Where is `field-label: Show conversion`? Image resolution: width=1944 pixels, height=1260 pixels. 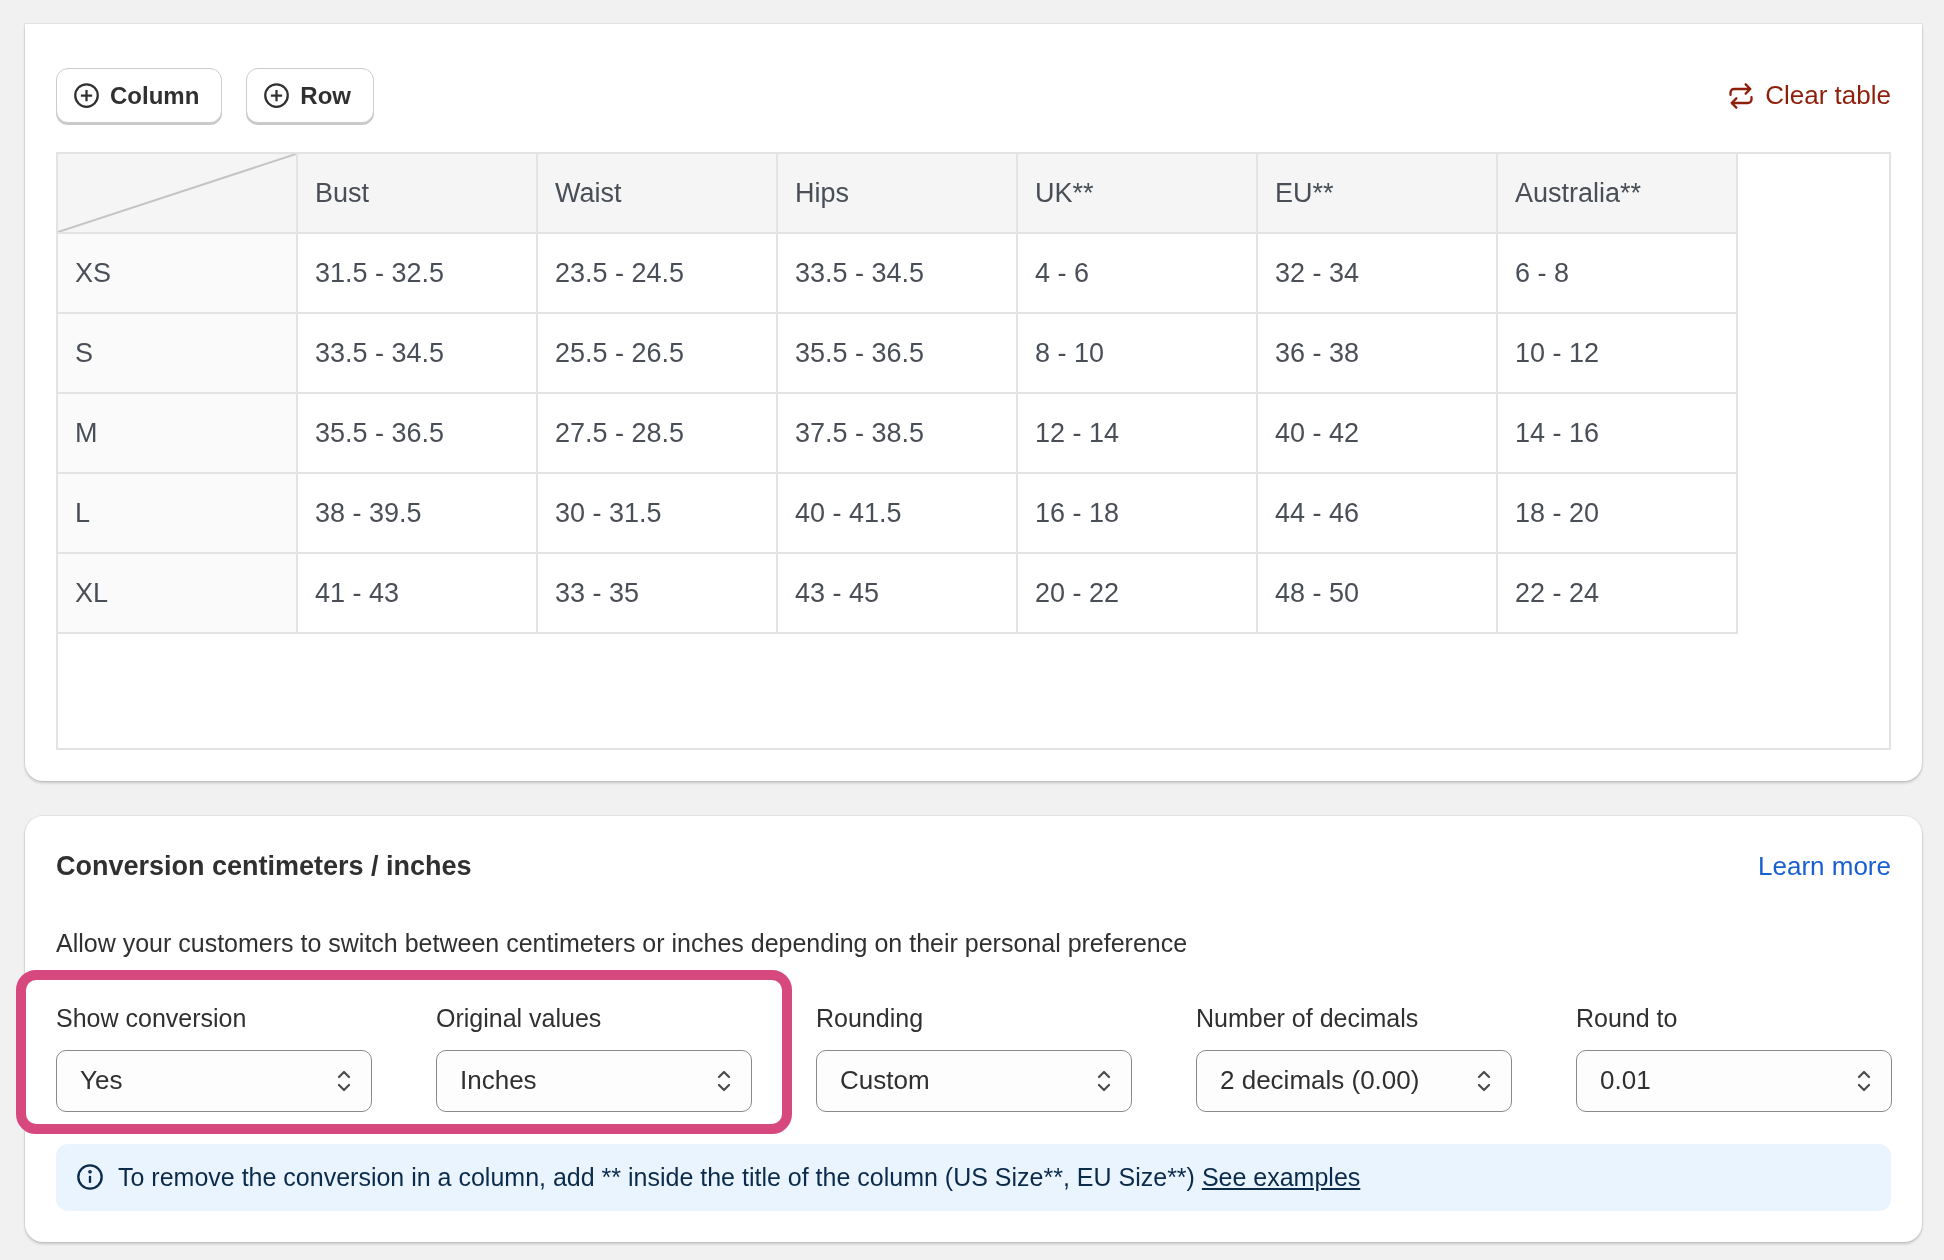
field-label: Show conversion is located at coordinates (152, 1018).